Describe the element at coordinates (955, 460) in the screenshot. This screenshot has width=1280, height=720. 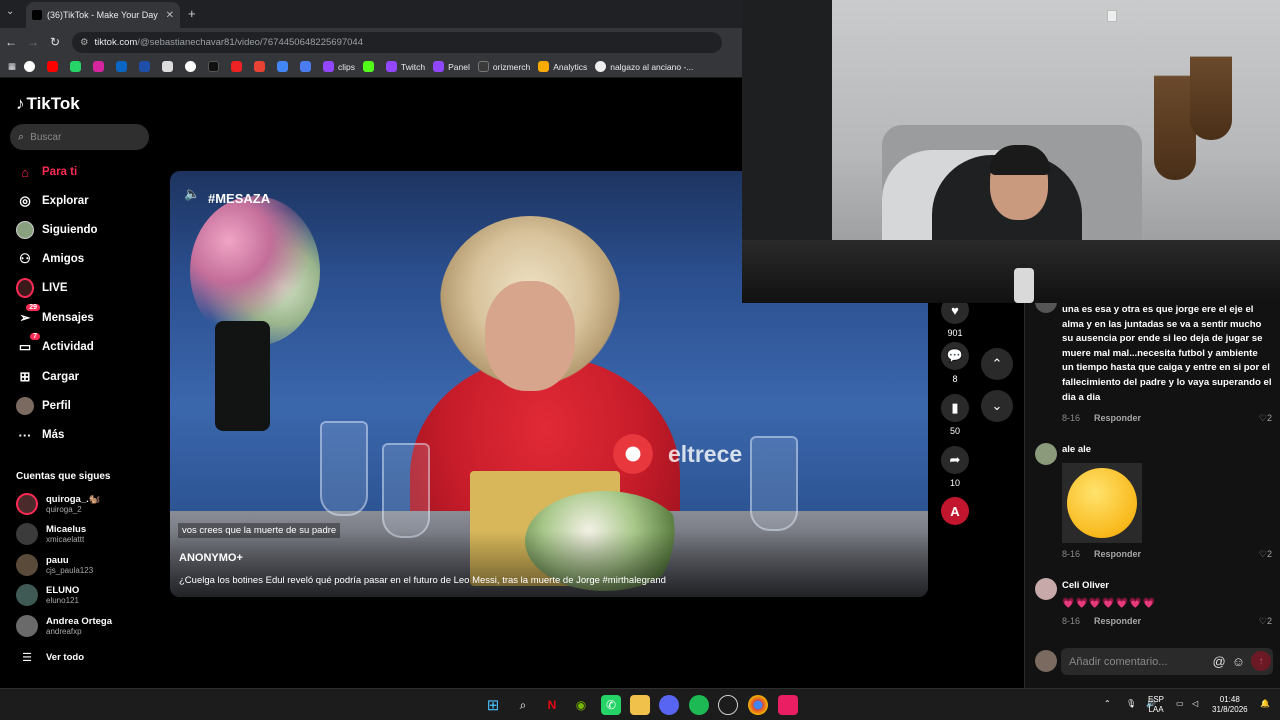
I see `share-icon: ➦` at that location.